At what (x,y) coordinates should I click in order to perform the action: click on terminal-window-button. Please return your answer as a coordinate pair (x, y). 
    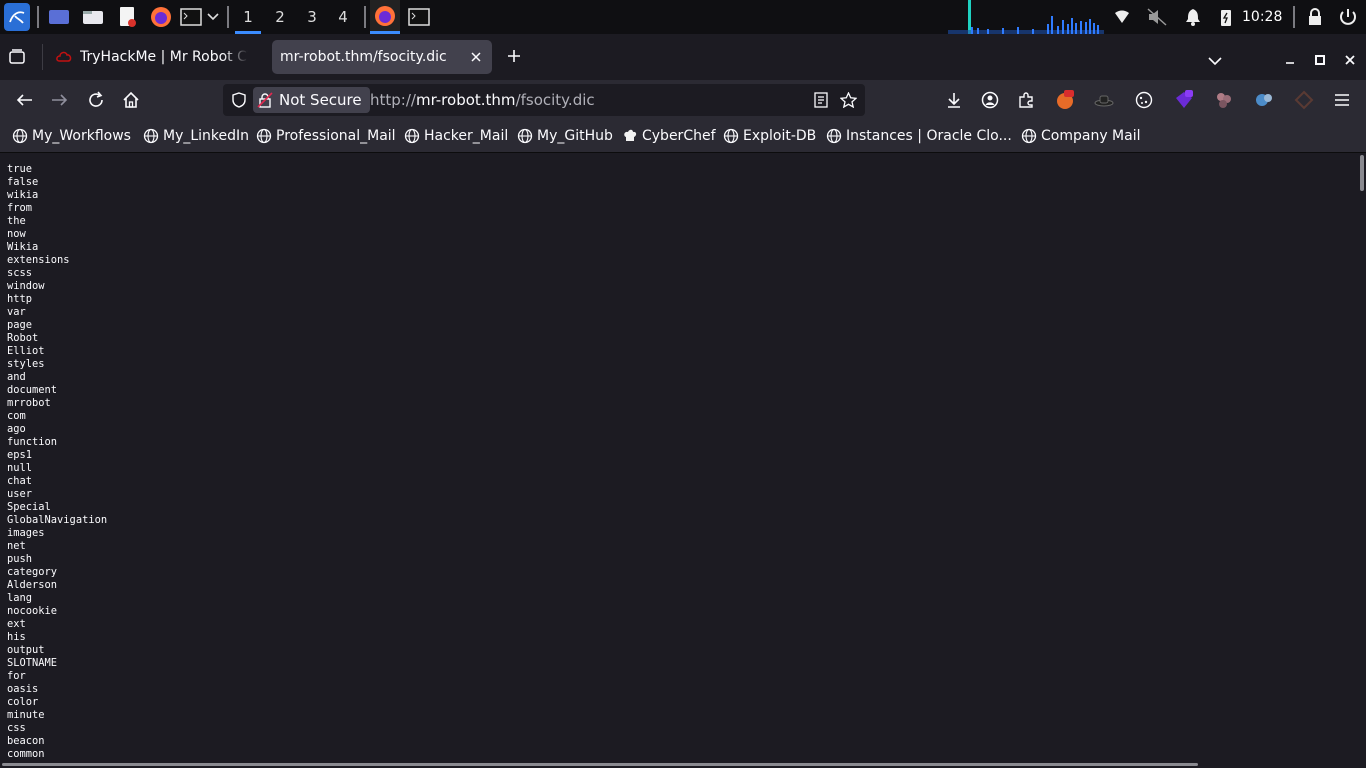
    Looking at the image, I should click on (419, 17).